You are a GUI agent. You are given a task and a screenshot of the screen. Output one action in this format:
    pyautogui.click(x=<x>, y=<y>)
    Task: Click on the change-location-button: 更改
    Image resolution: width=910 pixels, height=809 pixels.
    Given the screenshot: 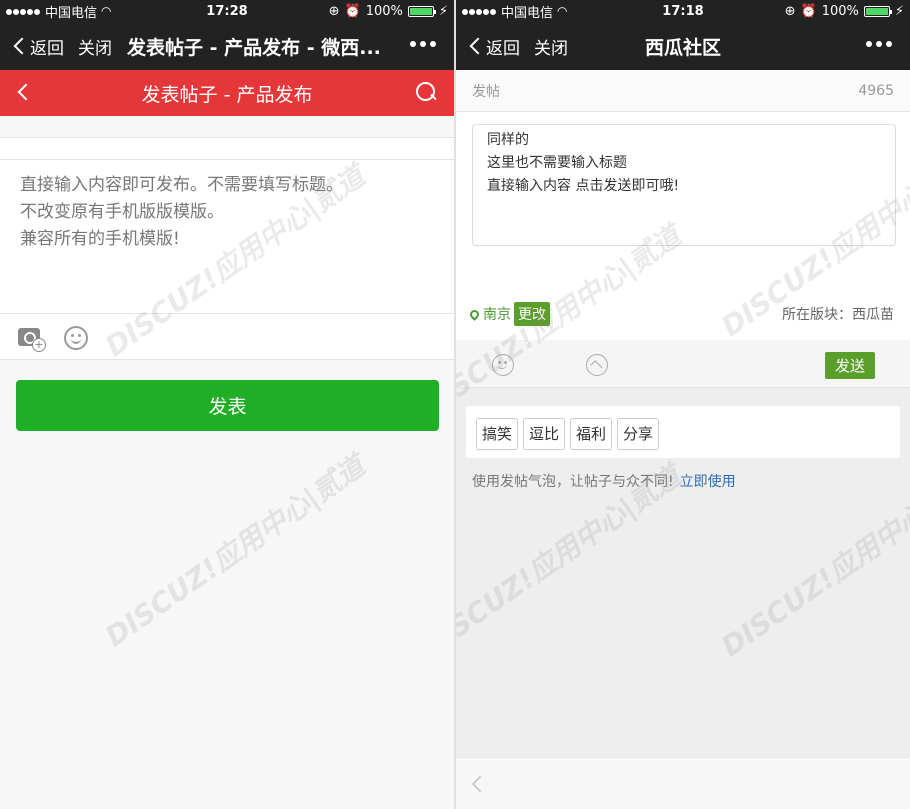 What is the action you would take?
    pyautogui.click(x=532, y=314)
    